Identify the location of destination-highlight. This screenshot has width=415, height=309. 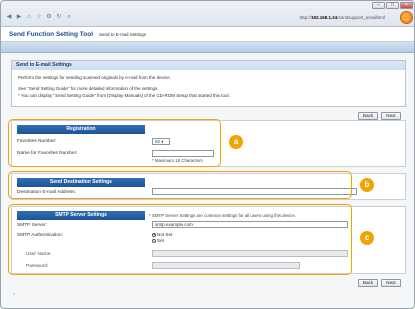
(180, 185).